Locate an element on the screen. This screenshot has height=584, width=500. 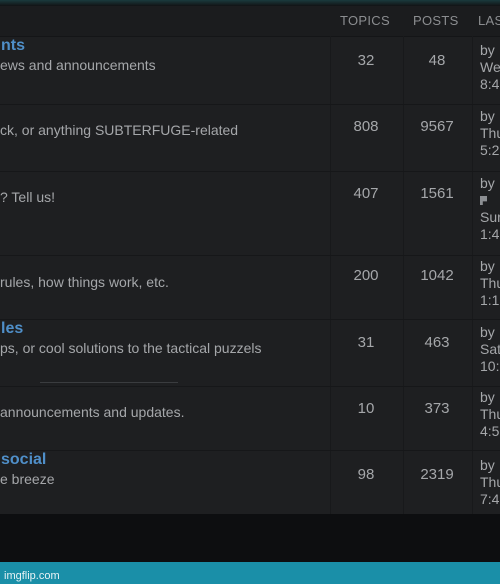
last-post-time: 7:4 is located at coordinates (490, 499).